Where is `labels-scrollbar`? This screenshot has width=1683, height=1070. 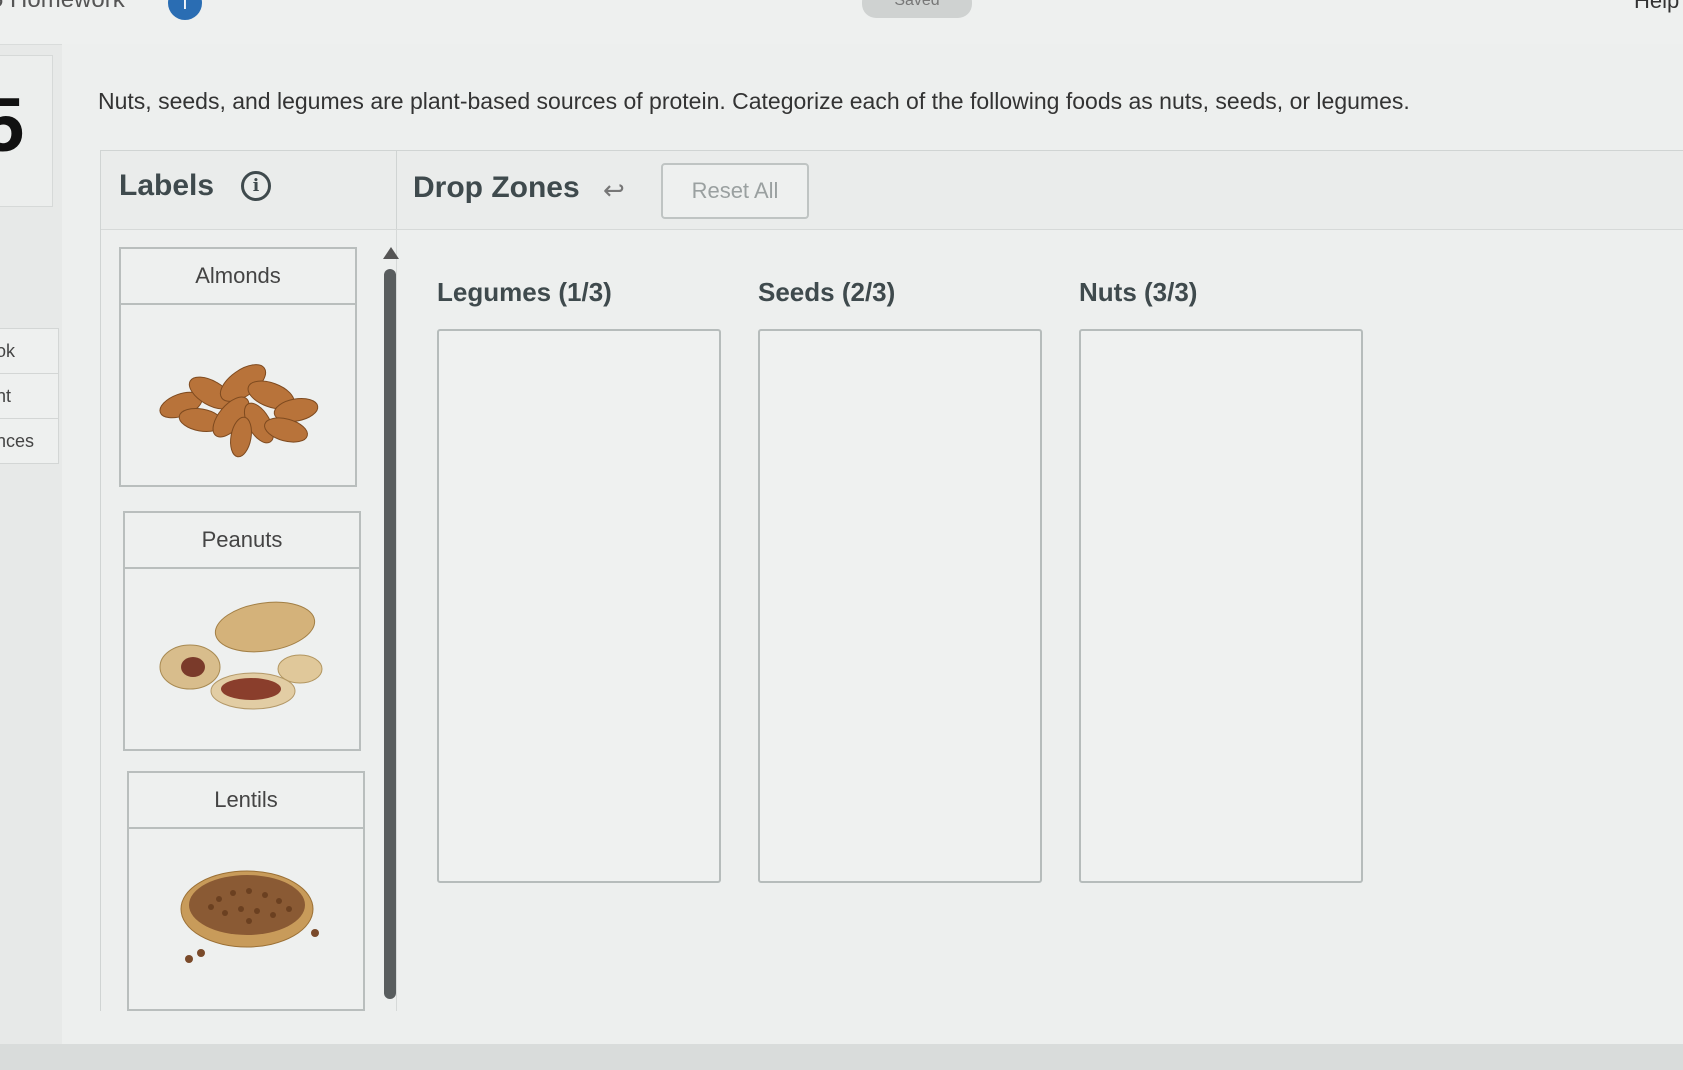
labels-scrollbar is located at coordinates (390, 627).